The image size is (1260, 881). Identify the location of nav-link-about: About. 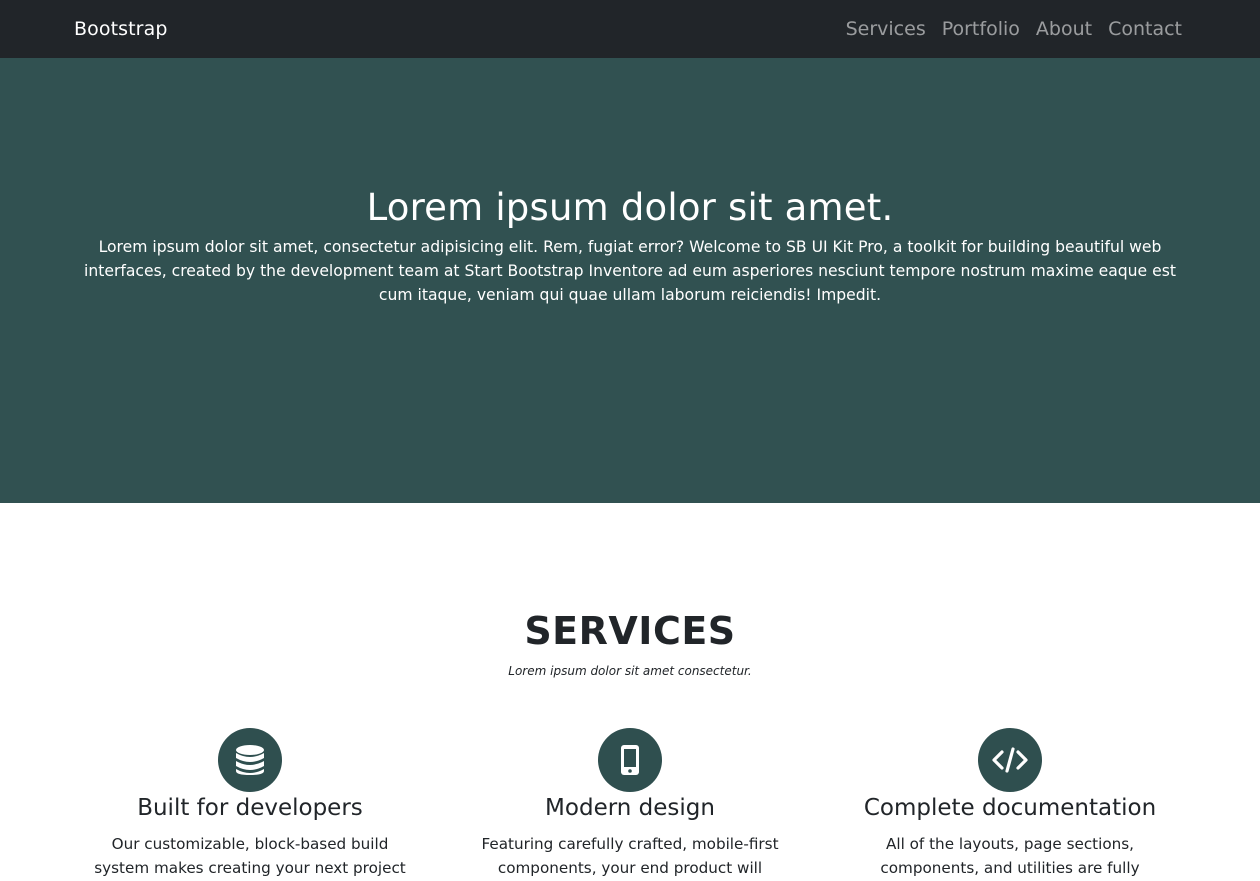
(1064, 29).